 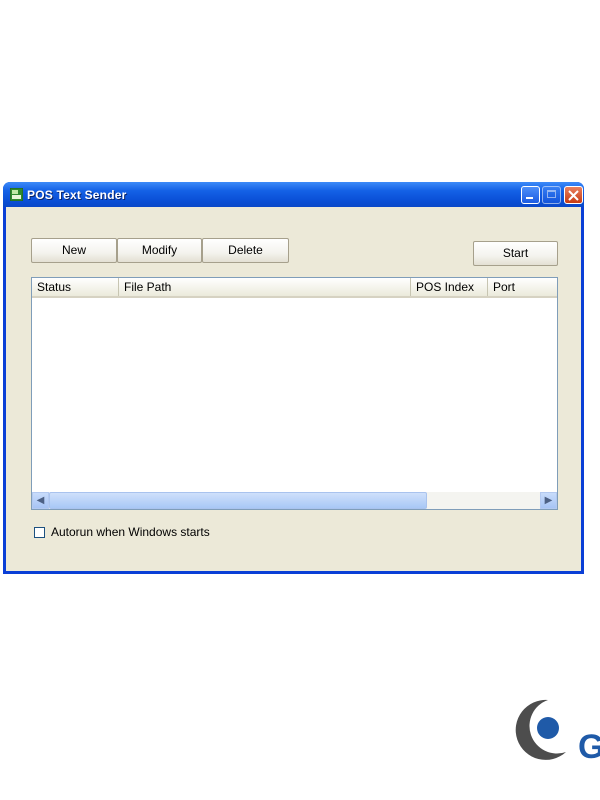 I want to click on horizontal-scrollbar: ◀ ▶, so click(x=294, y=500).